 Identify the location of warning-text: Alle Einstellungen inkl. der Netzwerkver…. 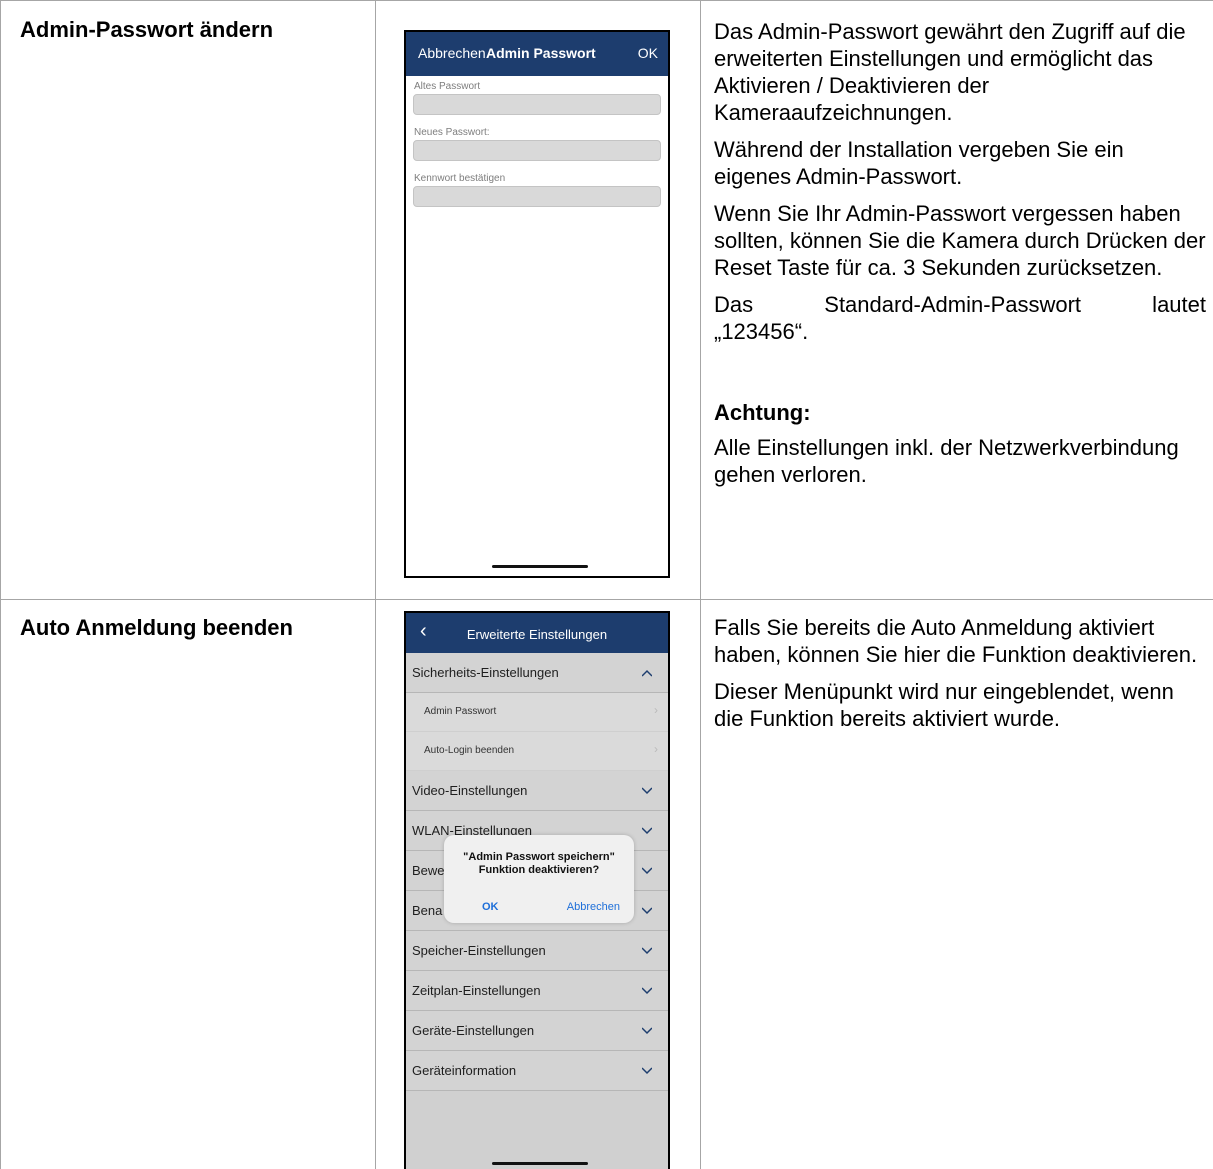
(946, 461).